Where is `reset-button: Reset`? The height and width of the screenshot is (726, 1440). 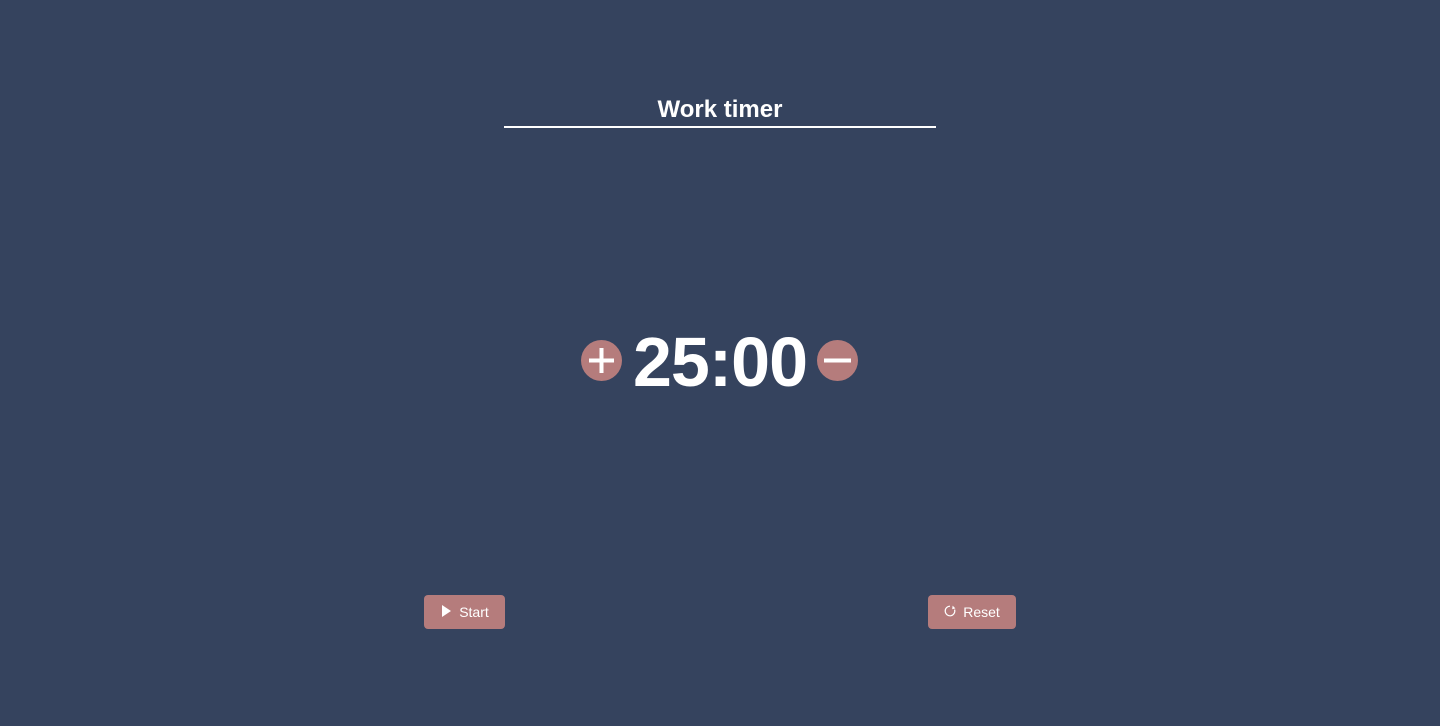
reset-button: Reset is located at coordinates (972, 612).